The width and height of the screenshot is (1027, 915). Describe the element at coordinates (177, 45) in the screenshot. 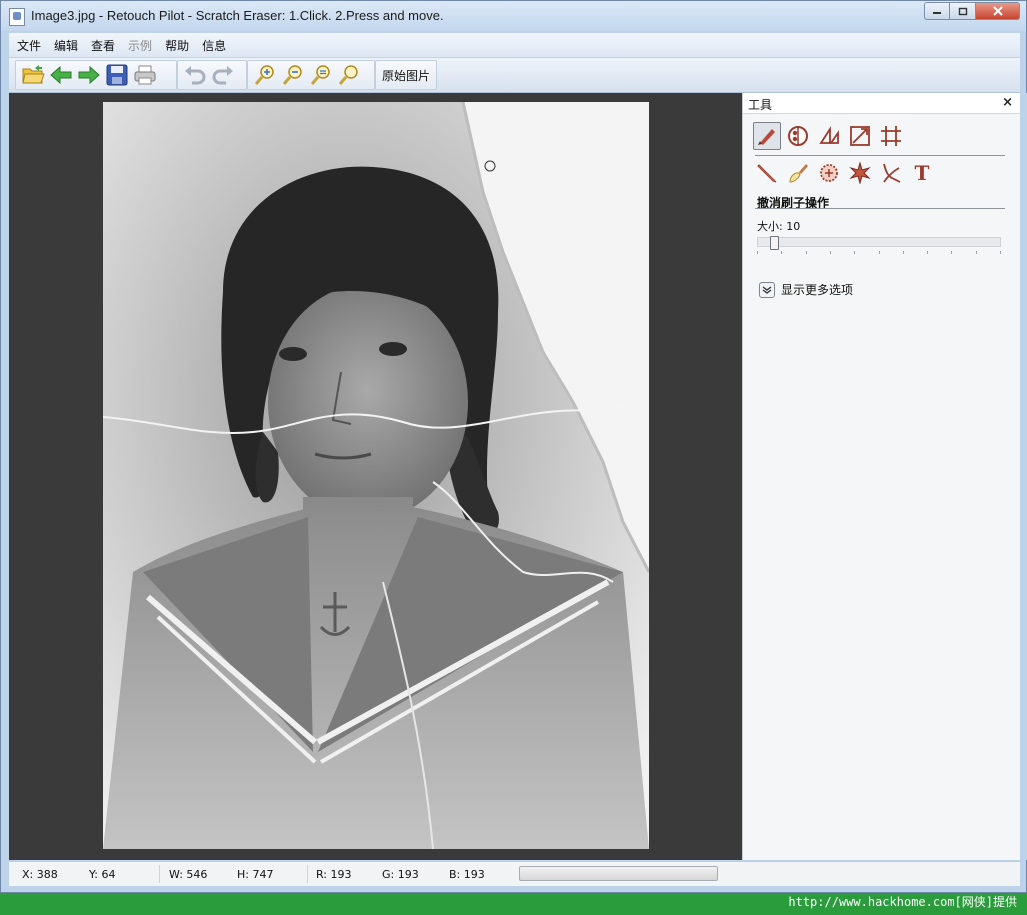

I see `menu-help: 帮助` at that location.